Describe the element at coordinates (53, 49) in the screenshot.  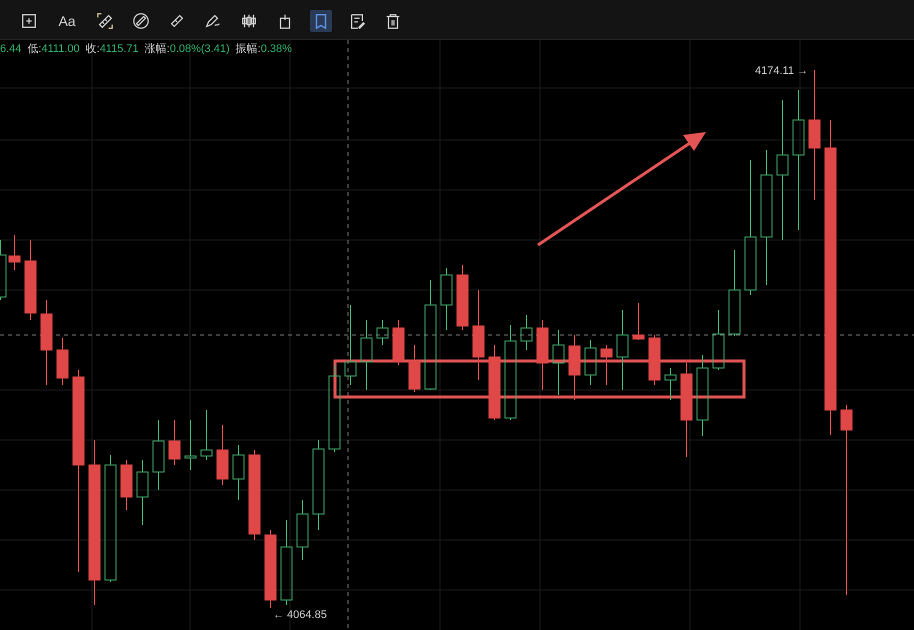
I see `stat-text: 低:4111.00` at that location.